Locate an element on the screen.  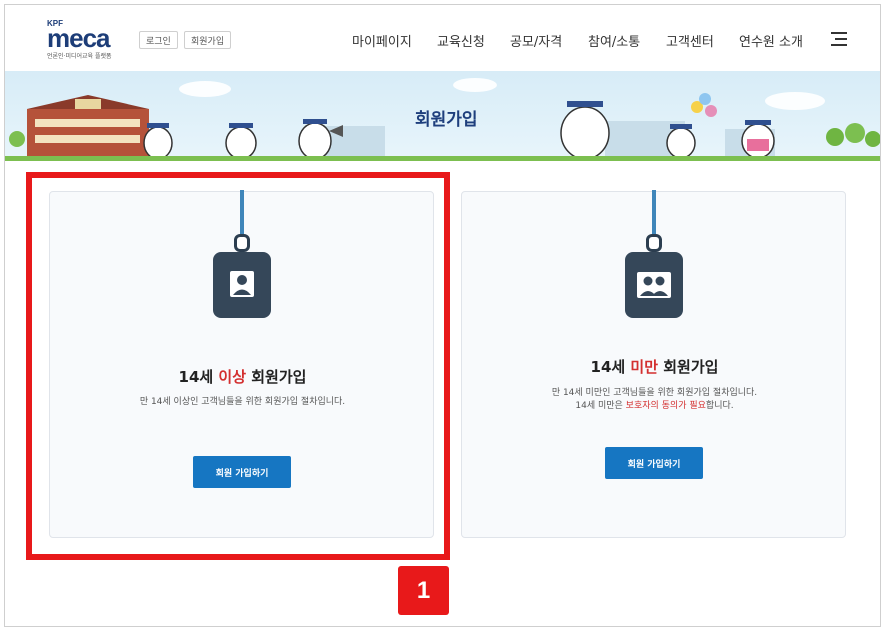
nav-item-contest: 공모/자격 is located at coordinates (536, 40).